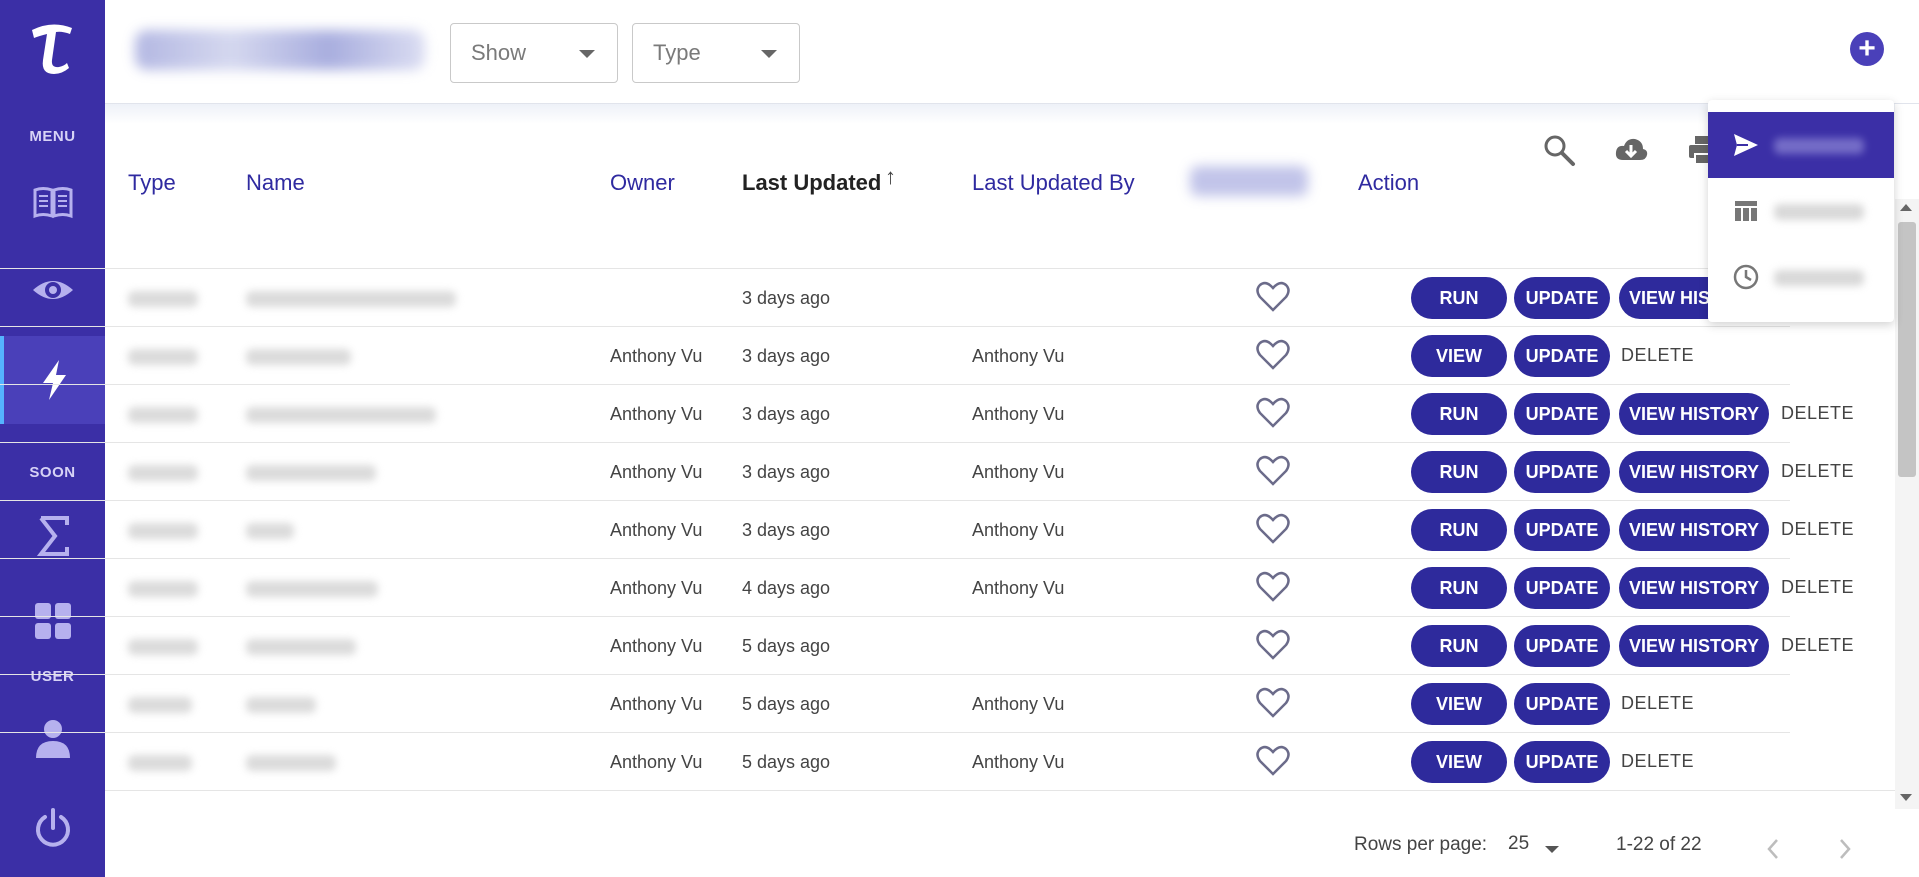 This screenshot has height=877, width=1919. What do you see at coordinates (1819, 146) in the screenshot?
I see `menu-item-send-label` at bounding box center [1819, 146].